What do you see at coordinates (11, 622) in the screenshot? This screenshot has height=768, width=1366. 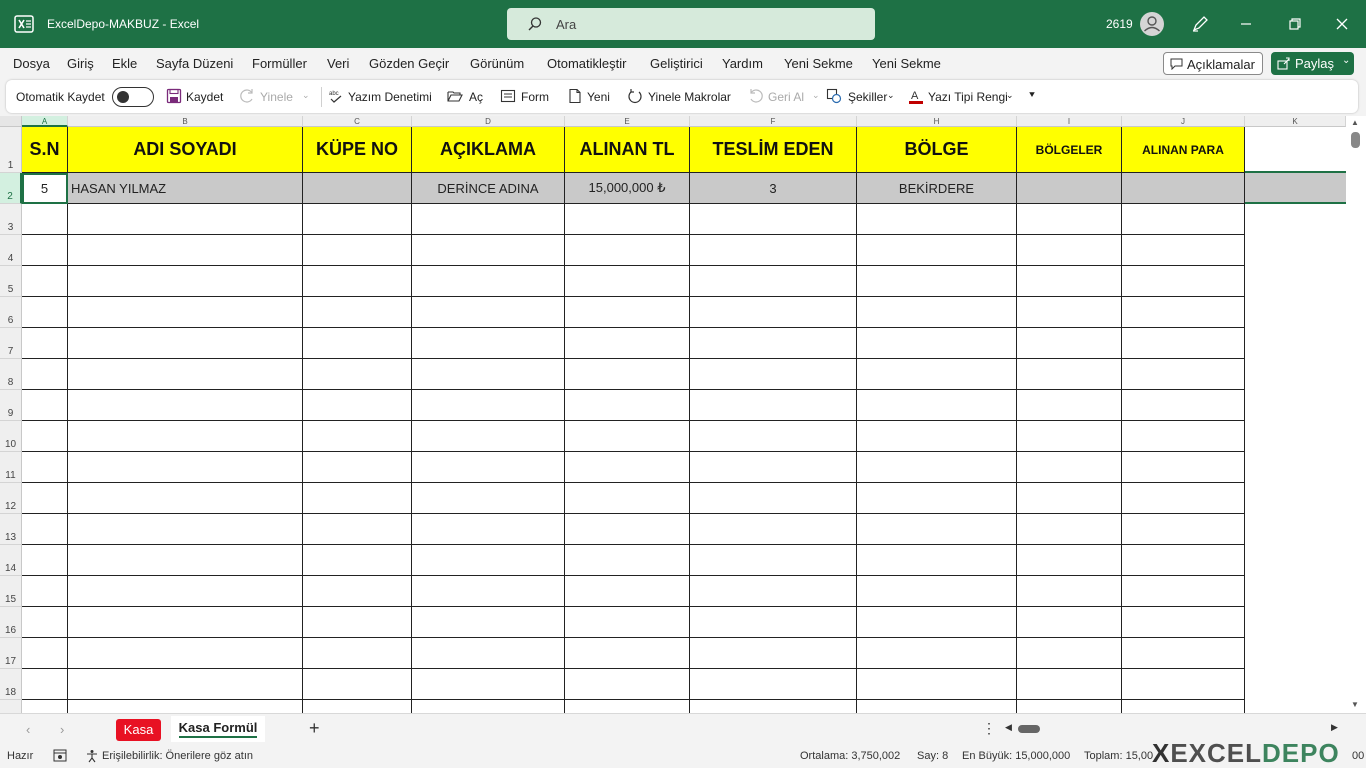 I see `row-header-16: 16` at bounding box center [11, 622].